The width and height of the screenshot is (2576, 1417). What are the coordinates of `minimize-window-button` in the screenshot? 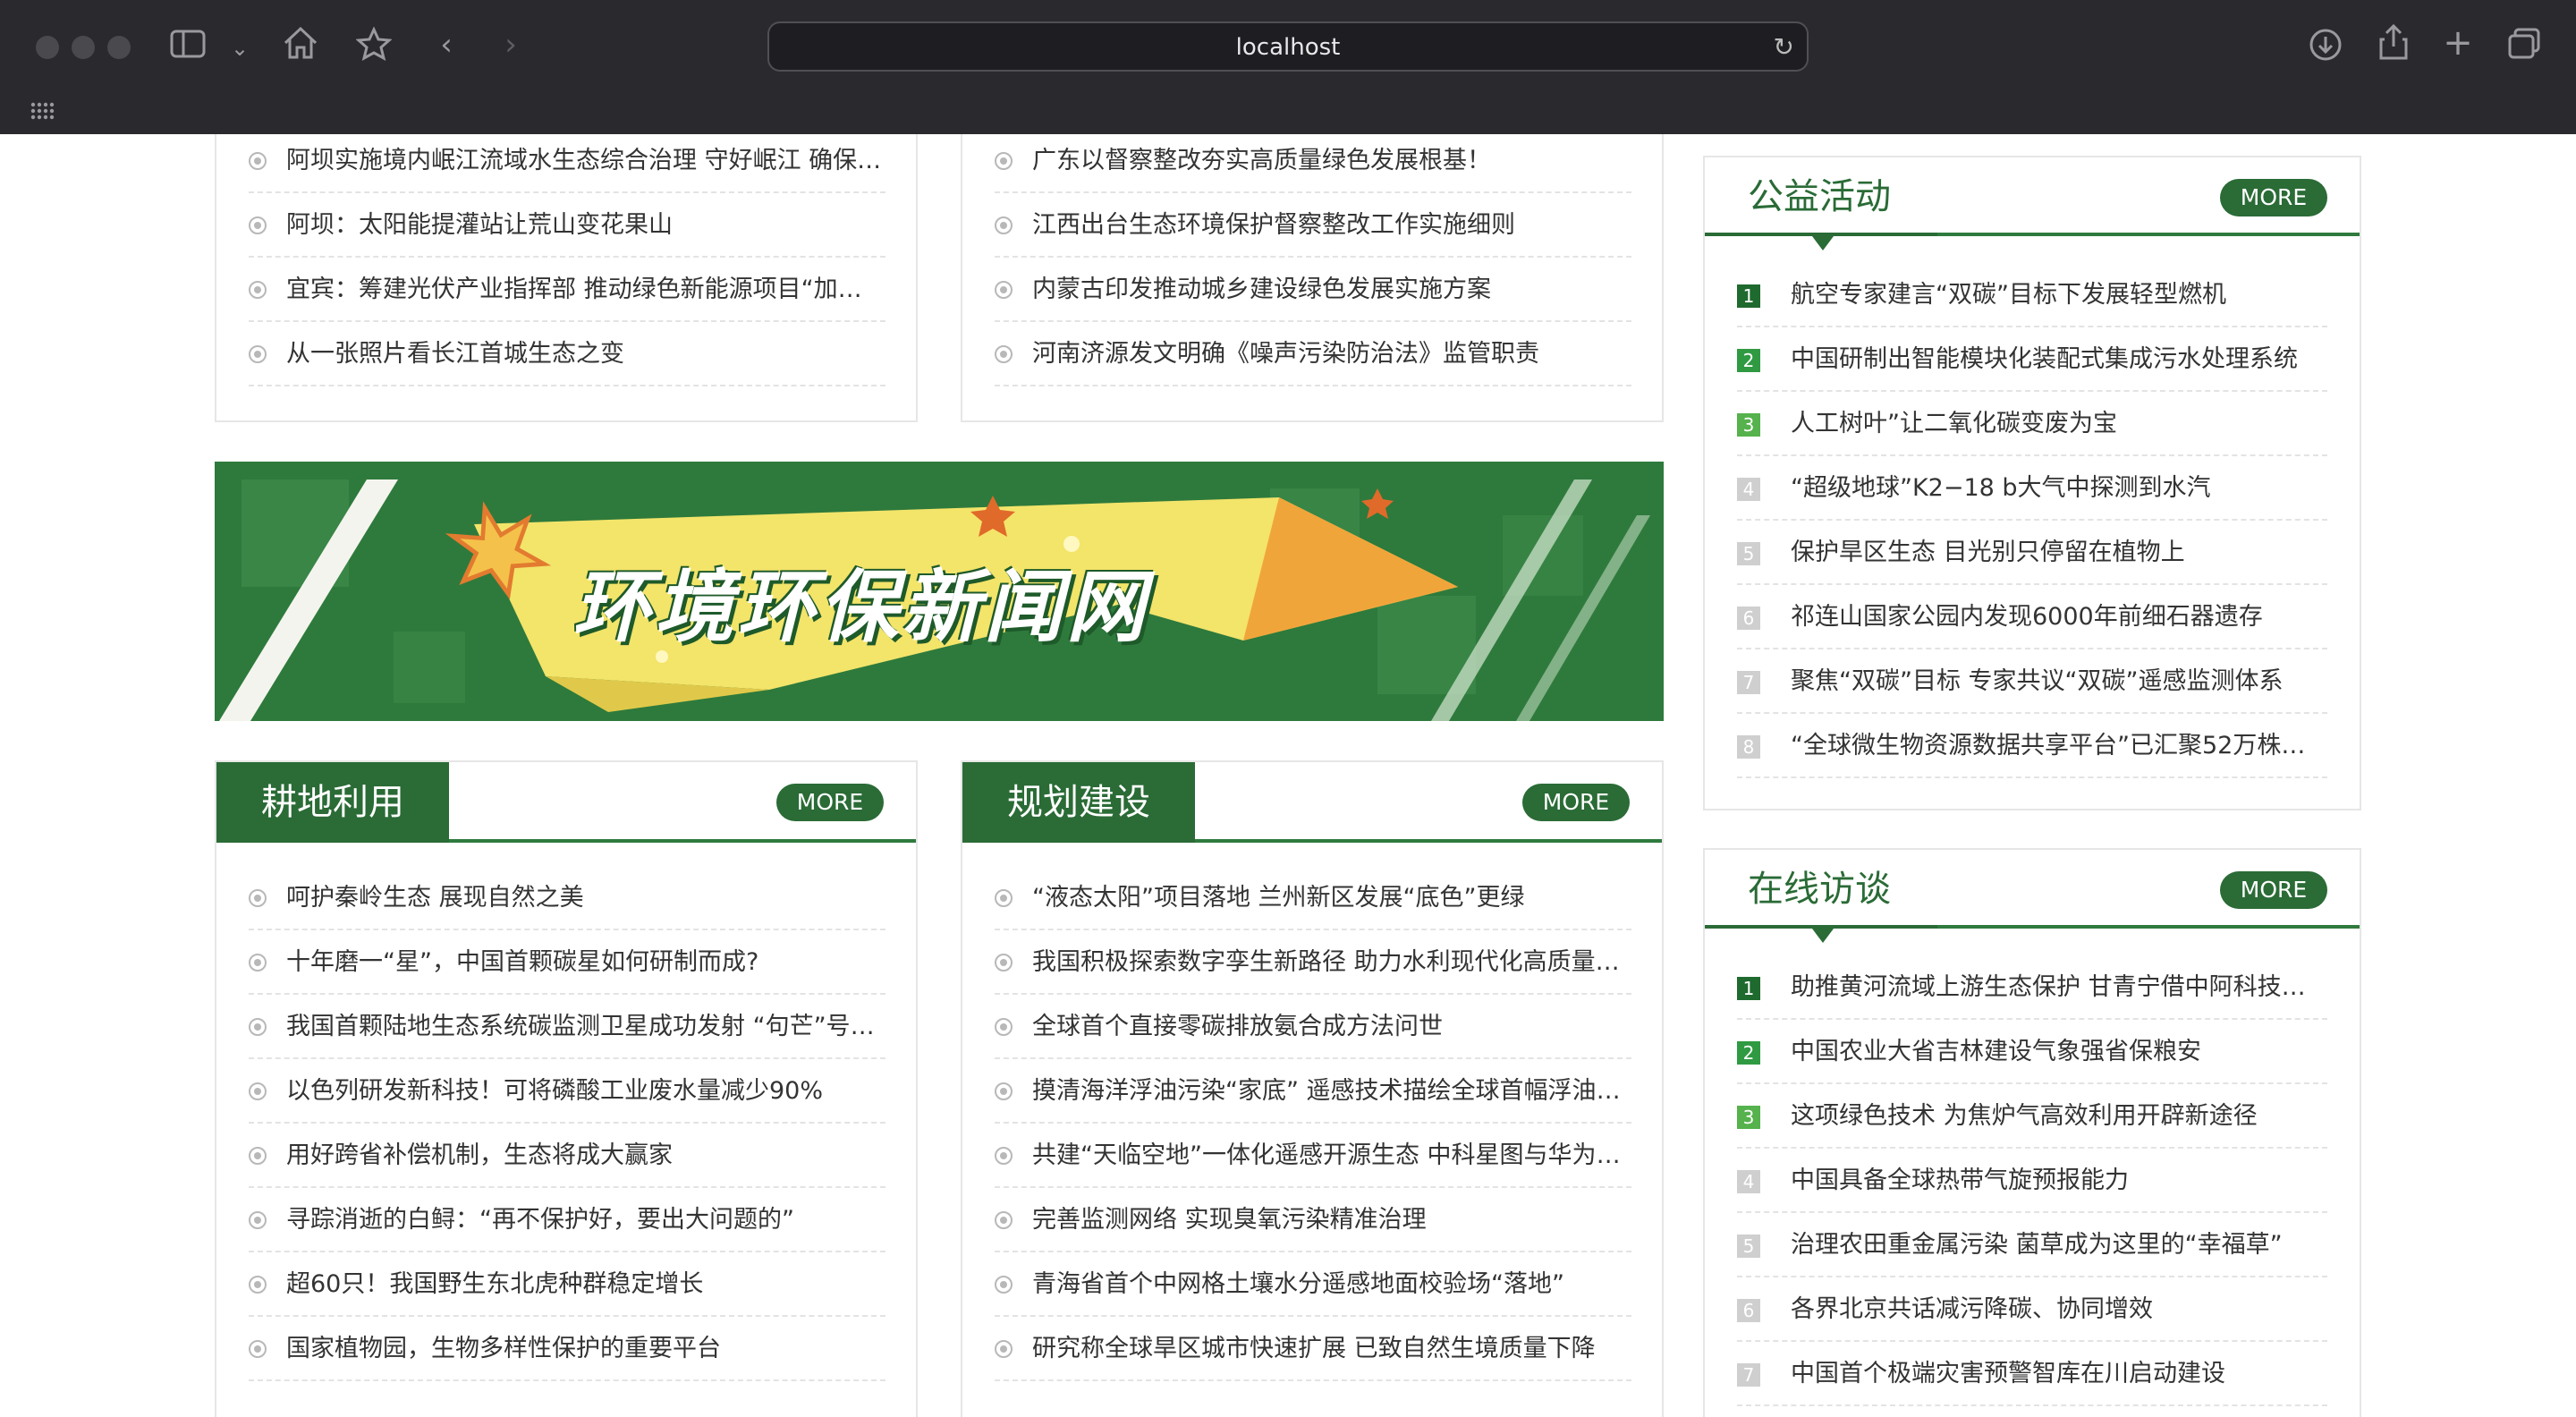 It's located at (83, 47).